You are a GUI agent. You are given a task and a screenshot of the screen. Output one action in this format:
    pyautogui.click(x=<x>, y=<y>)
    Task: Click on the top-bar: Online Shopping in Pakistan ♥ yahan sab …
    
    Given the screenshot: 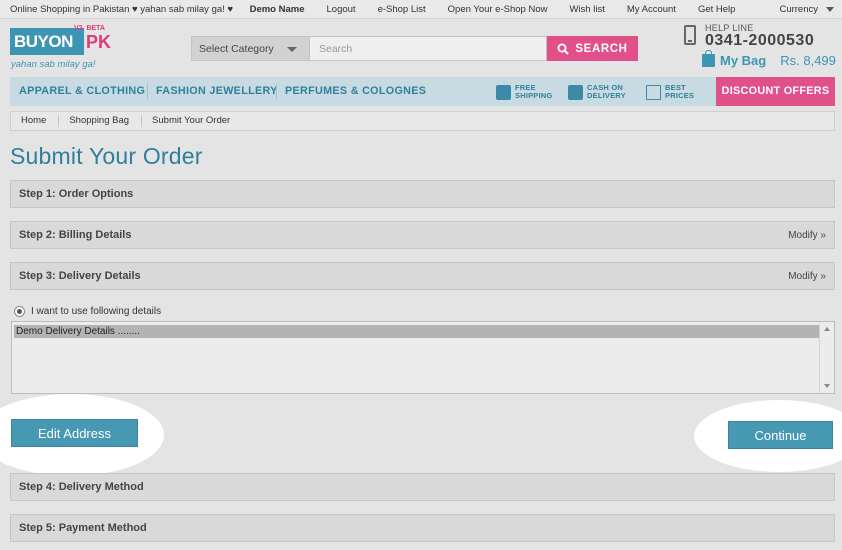 What is the action you would take?
    pyautogui.click(x=421, y=9)
    